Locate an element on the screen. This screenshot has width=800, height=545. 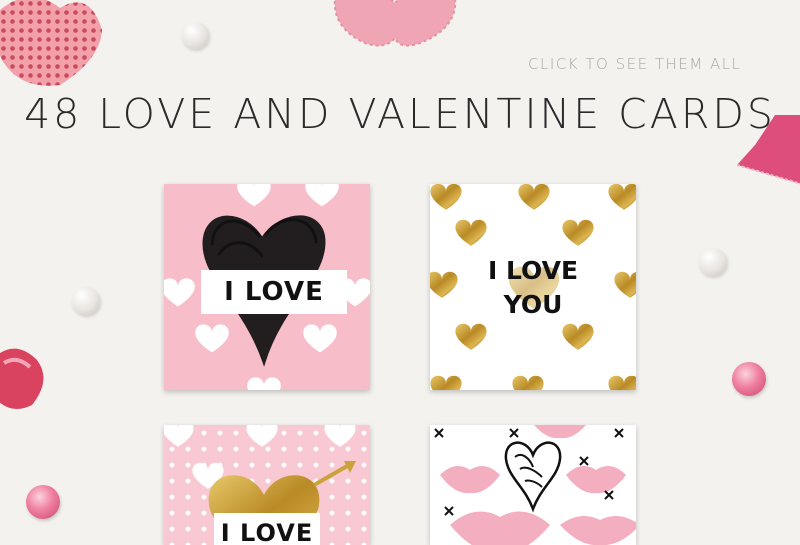
card-lips-heart is located at coordinates (533, 485).